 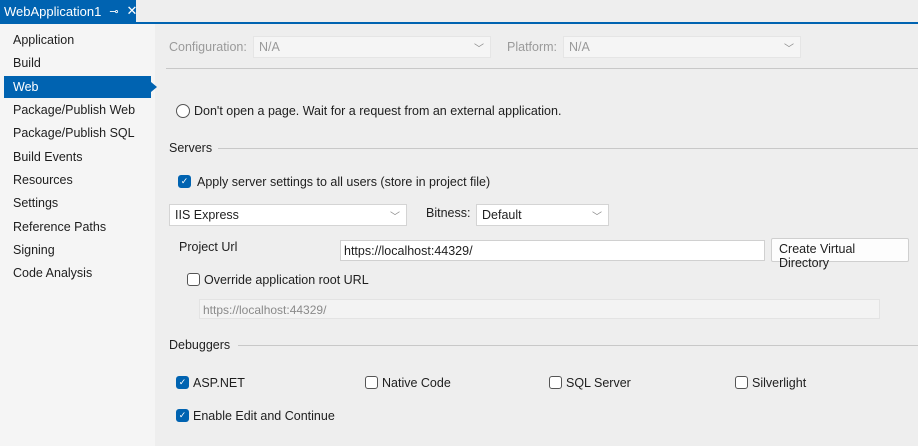 I want to click on sidebar-item-application: Application, so click(x=77, y=40).